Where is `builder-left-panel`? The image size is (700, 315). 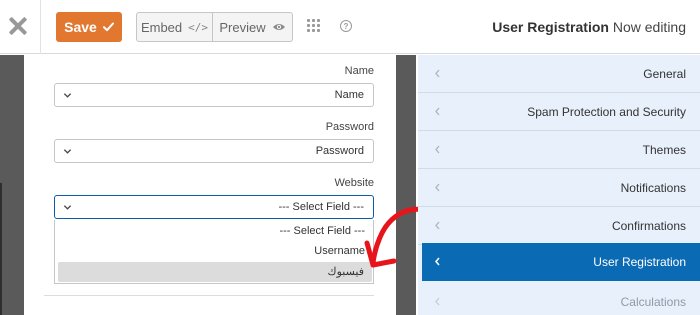
builder-left-panel is located at coordinates (12, 185).